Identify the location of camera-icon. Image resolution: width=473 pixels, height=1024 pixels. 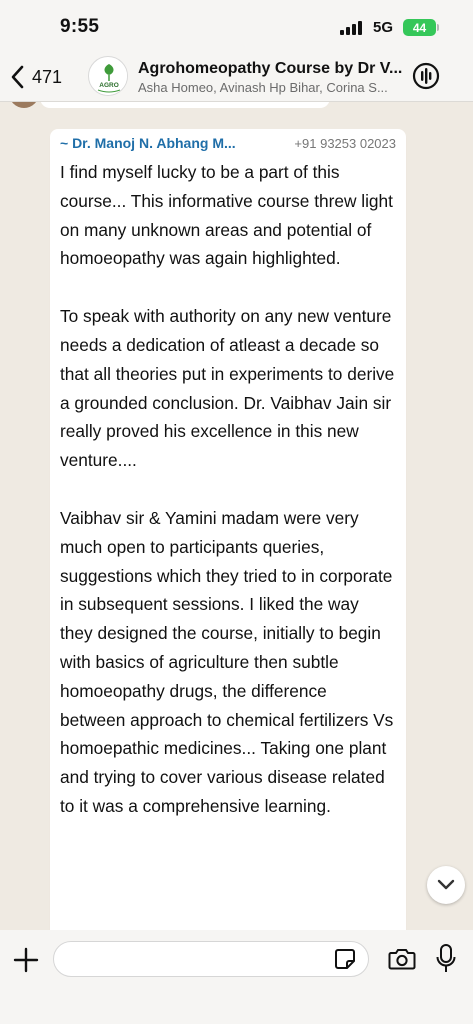
(402, 959).